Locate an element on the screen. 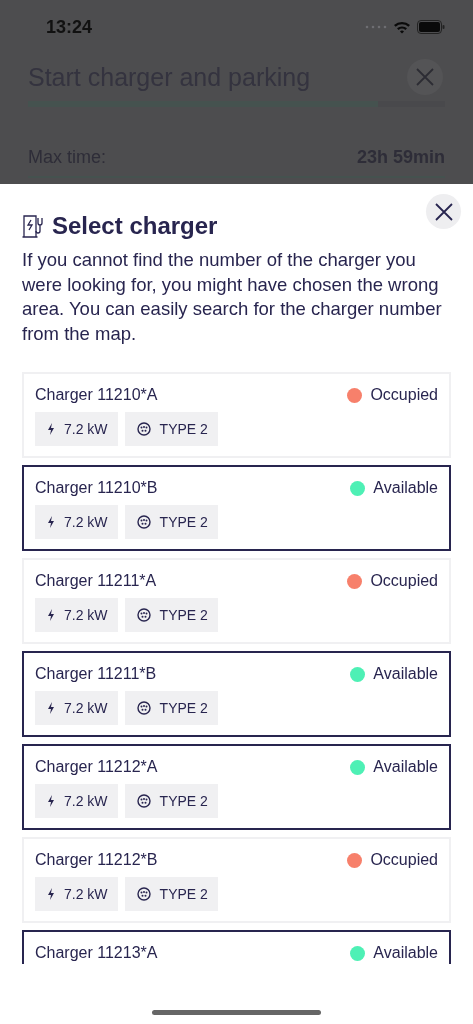  wifi-icon is located at coordinates (402, 27).